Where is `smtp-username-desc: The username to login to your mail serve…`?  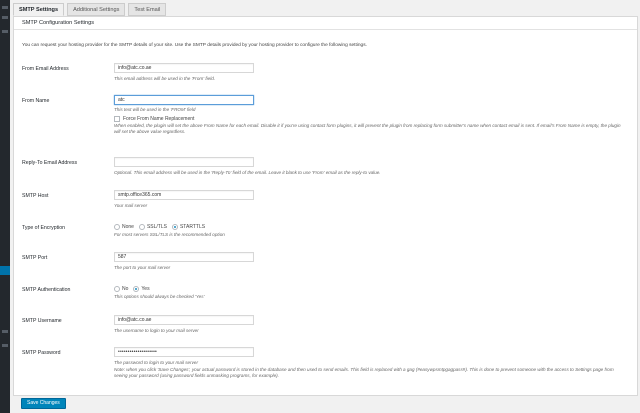 smtp-username-desc: The username to login to your mail serve… is located at coordinates (156, 330).